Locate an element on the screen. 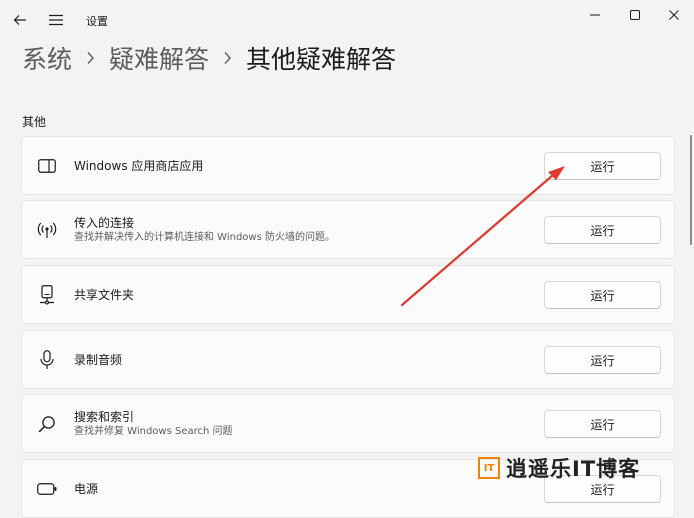 The height and width of the screenshot is (518, 694). troubleshooter-card-recording-audio: 录制音频 运行 is located at coordinates (348, 359).